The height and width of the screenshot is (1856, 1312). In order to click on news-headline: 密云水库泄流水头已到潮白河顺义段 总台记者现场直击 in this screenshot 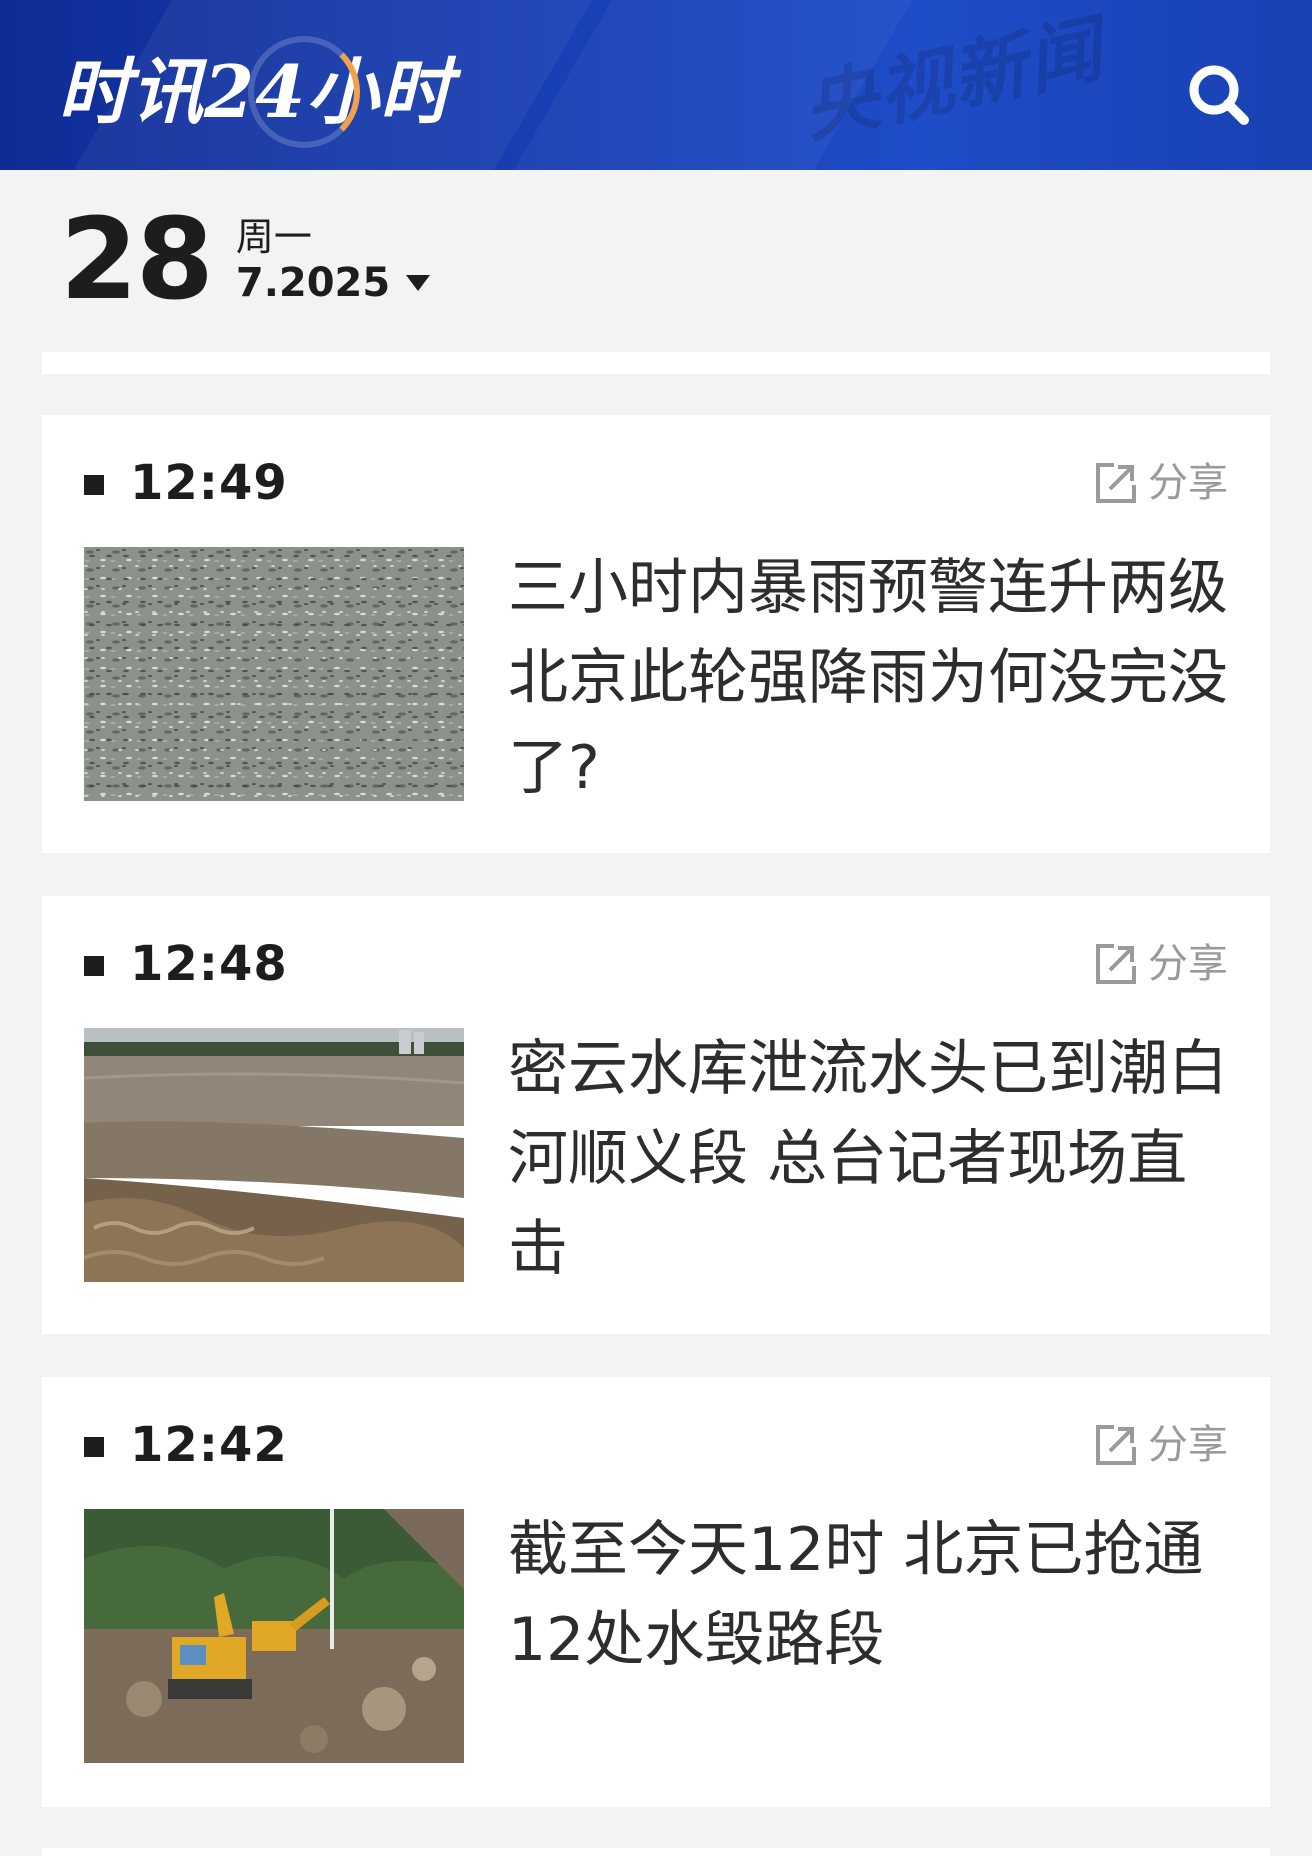, I will do `click(868, 1159)`.